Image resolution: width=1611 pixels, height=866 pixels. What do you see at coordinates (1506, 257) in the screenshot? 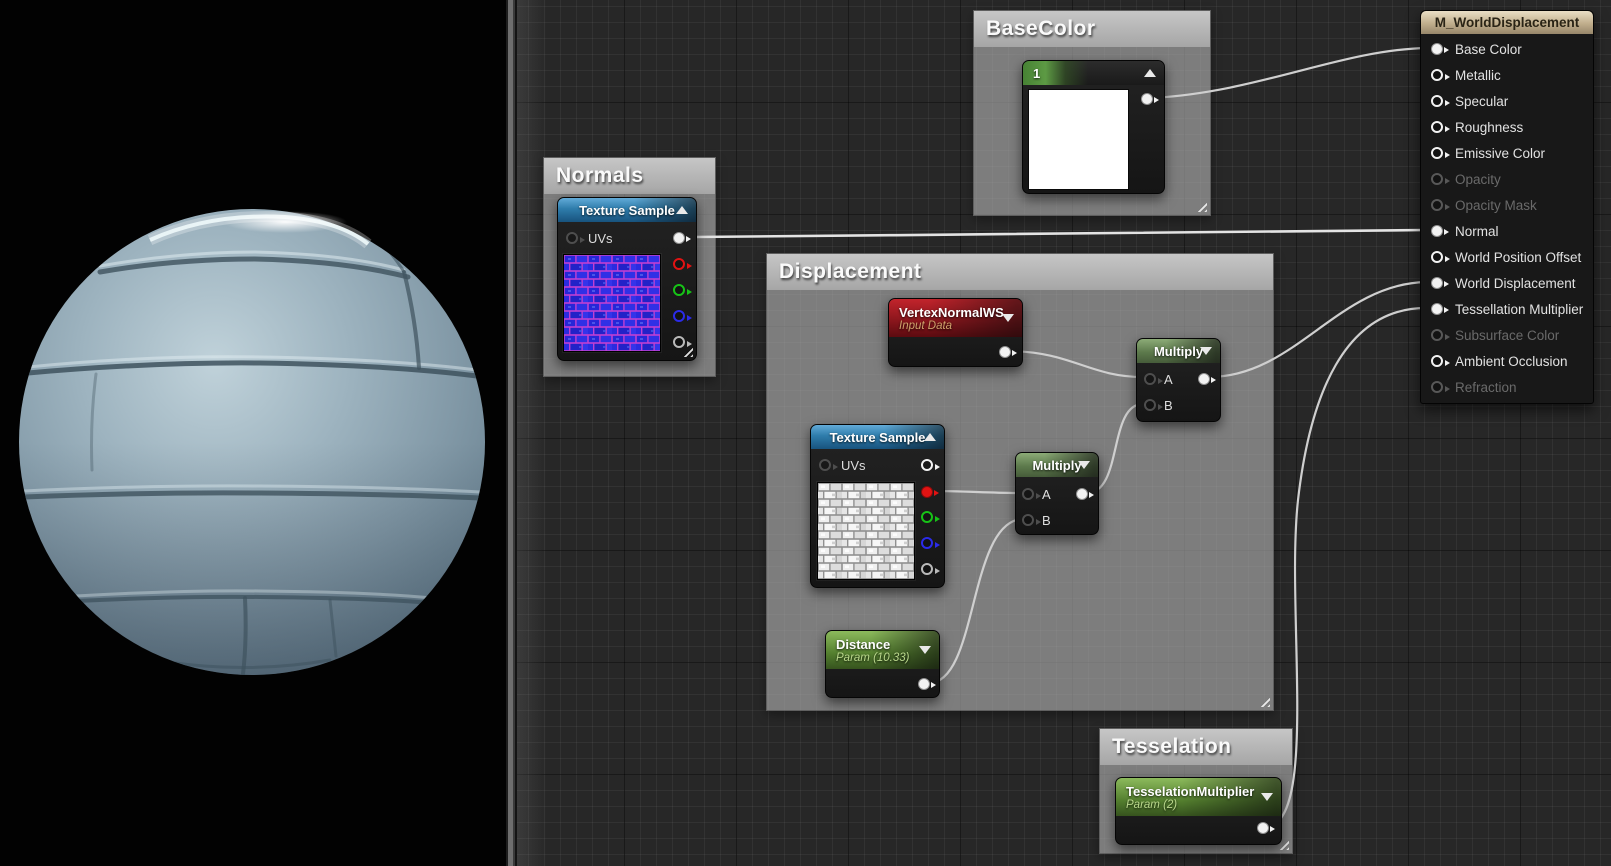
I see `material-pin-row: World Position Offset` at bounding box center [1506, 257].